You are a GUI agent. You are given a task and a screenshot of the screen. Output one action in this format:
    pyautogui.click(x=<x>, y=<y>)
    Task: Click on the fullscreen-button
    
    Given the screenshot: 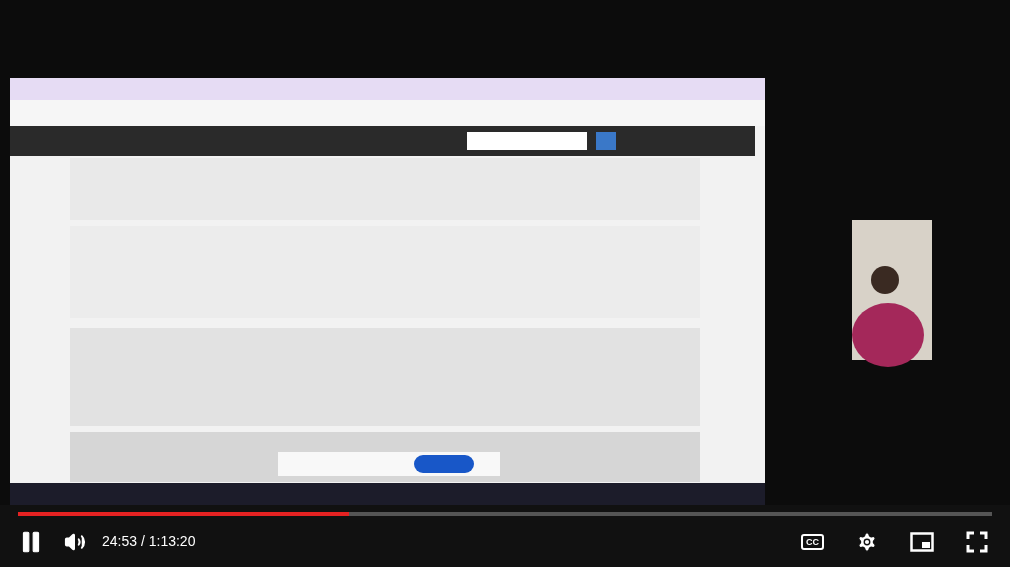 What is the action you would take?
    pyautogui.click(x=977, y=541)
    